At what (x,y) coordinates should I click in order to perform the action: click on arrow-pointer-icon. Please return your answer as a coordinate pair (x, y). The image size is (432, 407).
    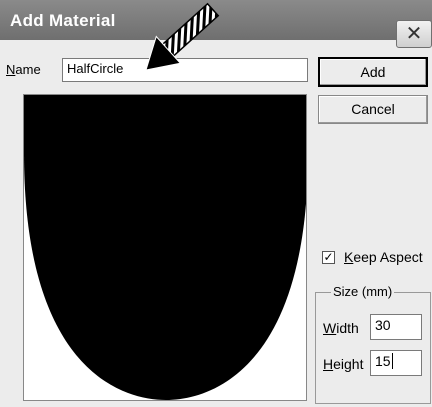
    Looking at the image, I should click on (182, 36).